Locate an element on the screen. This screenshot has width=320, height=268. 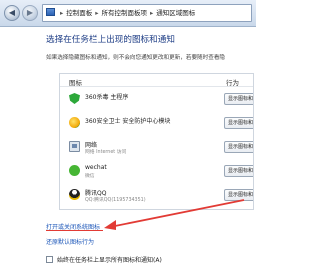
row-app-name: 360安全卫士 安全防护中心模块 is located at coordinates (128, 121).